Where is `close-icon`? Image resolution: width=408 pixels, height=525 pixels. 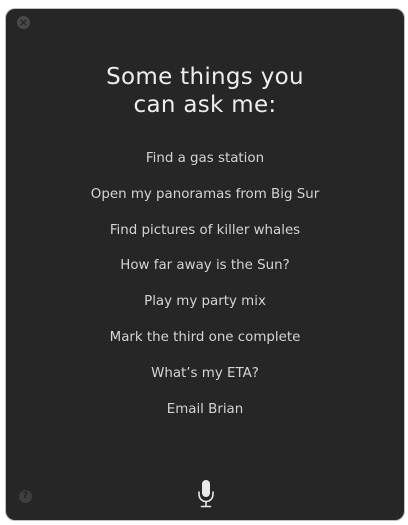
close-icon is located at coordinates (23, 22).